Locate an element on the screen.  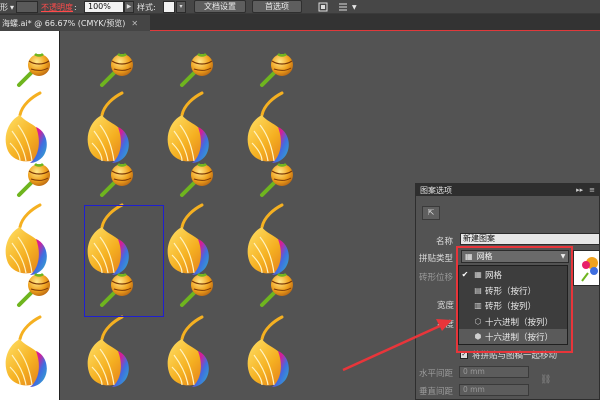
hex-column-icon: ⬡ is located at coordinates (478, 321).